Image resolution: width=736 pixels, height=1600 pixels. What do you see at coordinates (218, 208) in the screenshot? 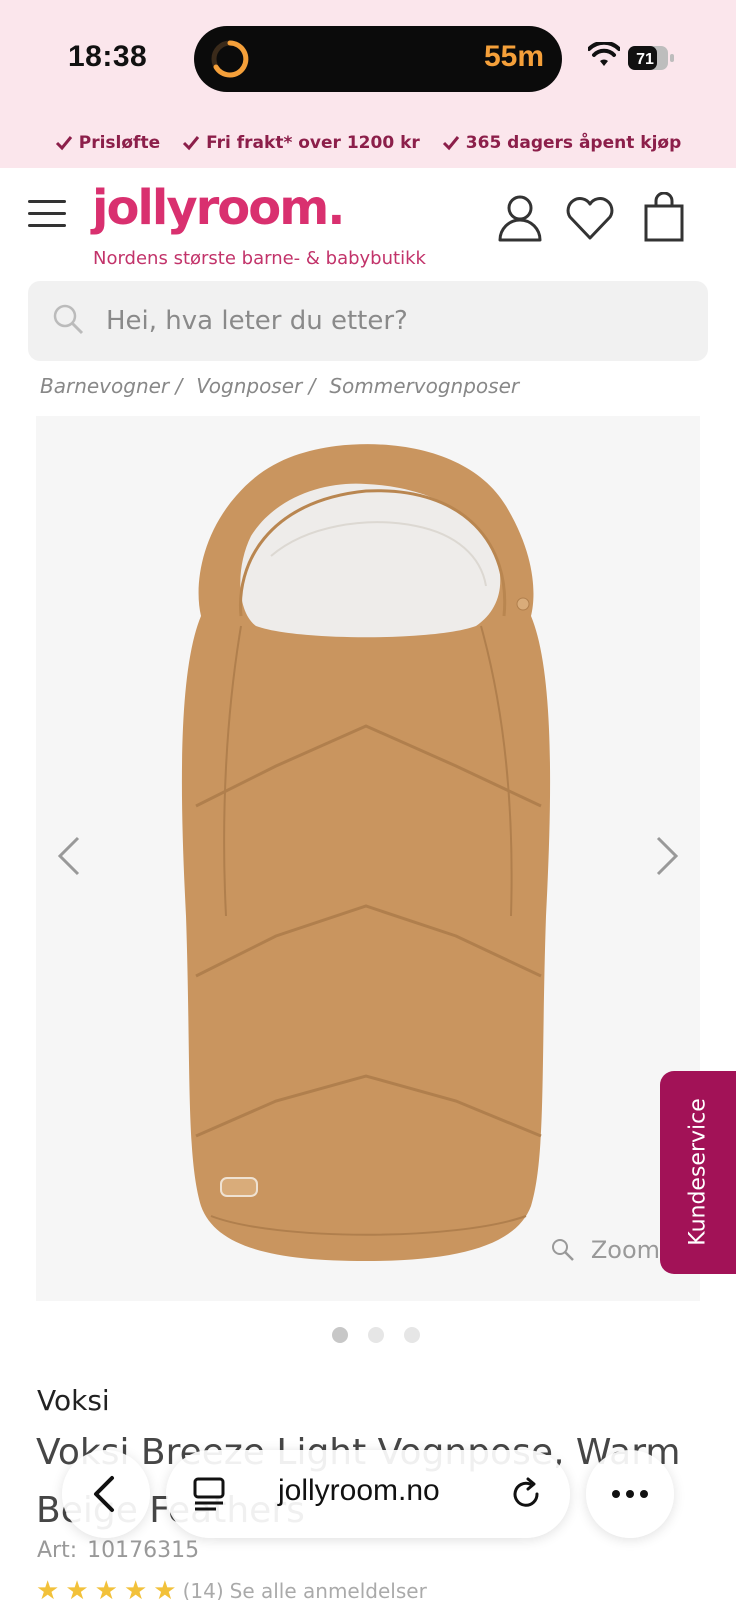
I see `site-logo: jollyroom.` at bounding box center [218, 208].